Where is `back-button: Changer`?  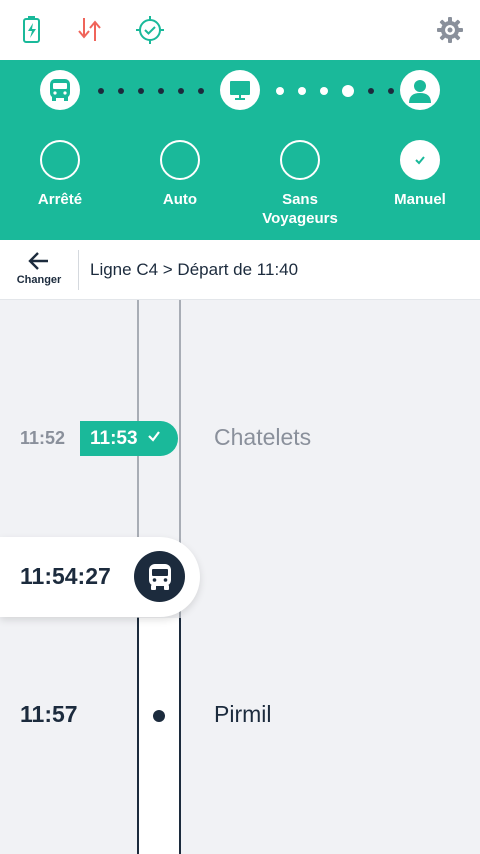 back-button: Changer is located at coordinates (39, 270).